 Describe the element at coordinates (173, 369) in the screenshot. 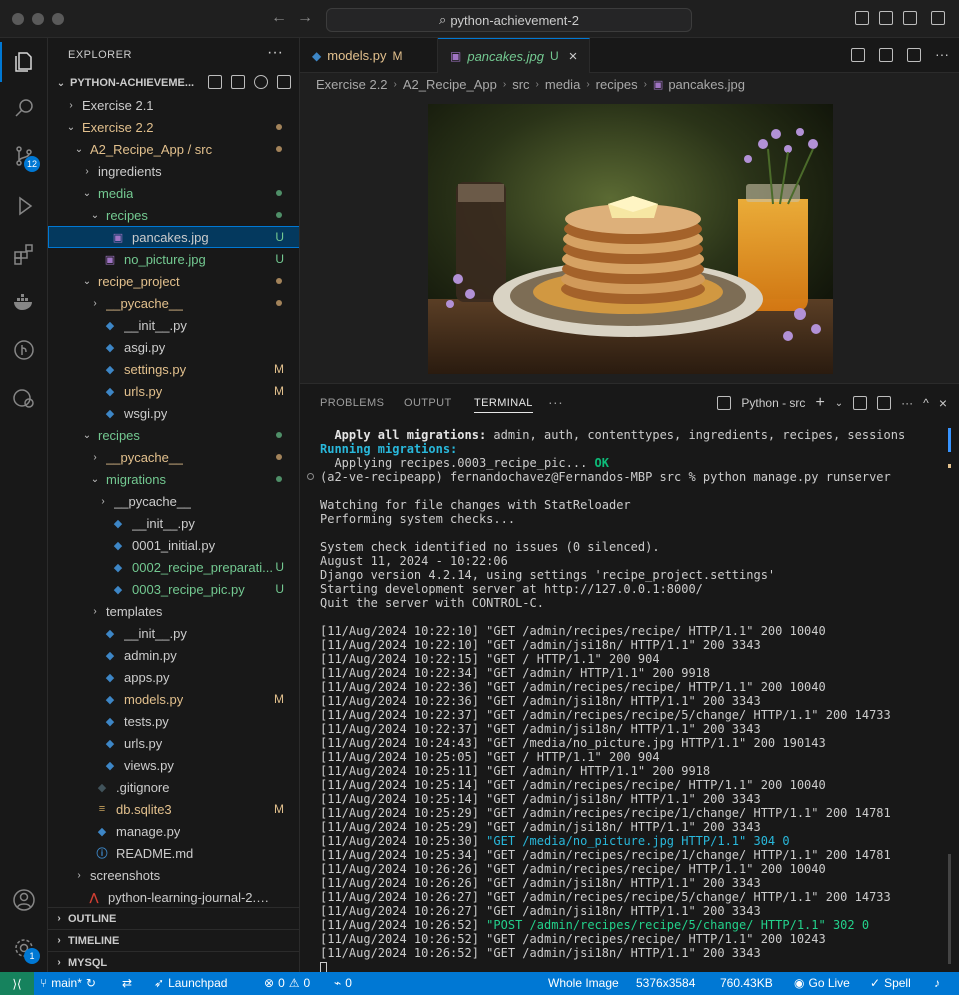

I see `tree-file: ◆ settings.py M` at that location.